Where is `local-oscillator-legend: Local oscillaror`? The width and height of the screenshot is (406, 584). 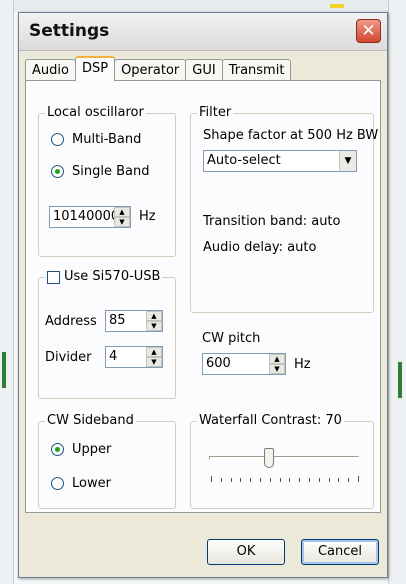 local-oscillator-legend: Local oscillaror is located at coordinates (95, 113).